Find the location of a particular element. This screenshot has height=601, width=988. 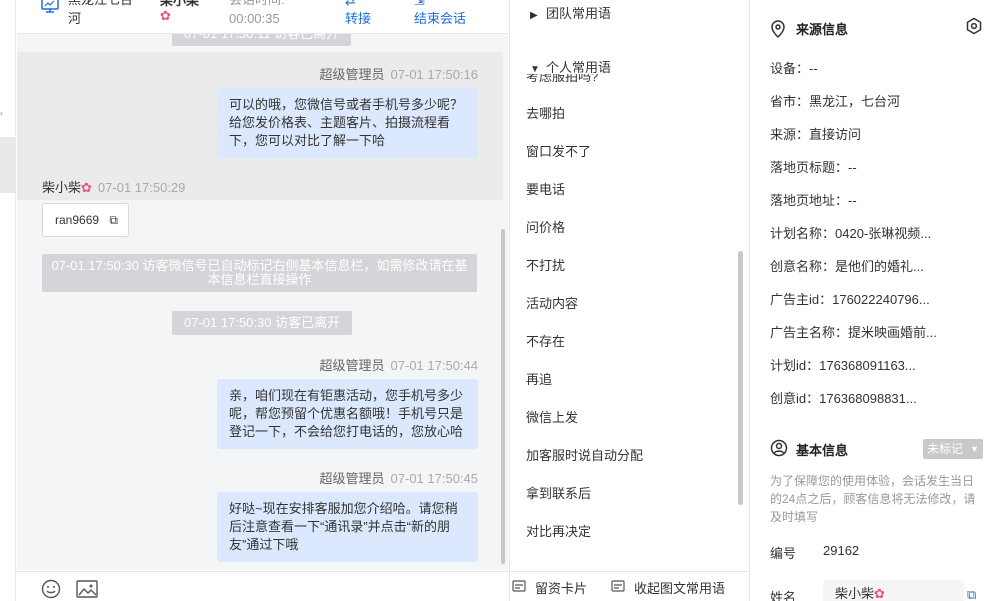

input-toolbar is located at coordinates (262, 586).